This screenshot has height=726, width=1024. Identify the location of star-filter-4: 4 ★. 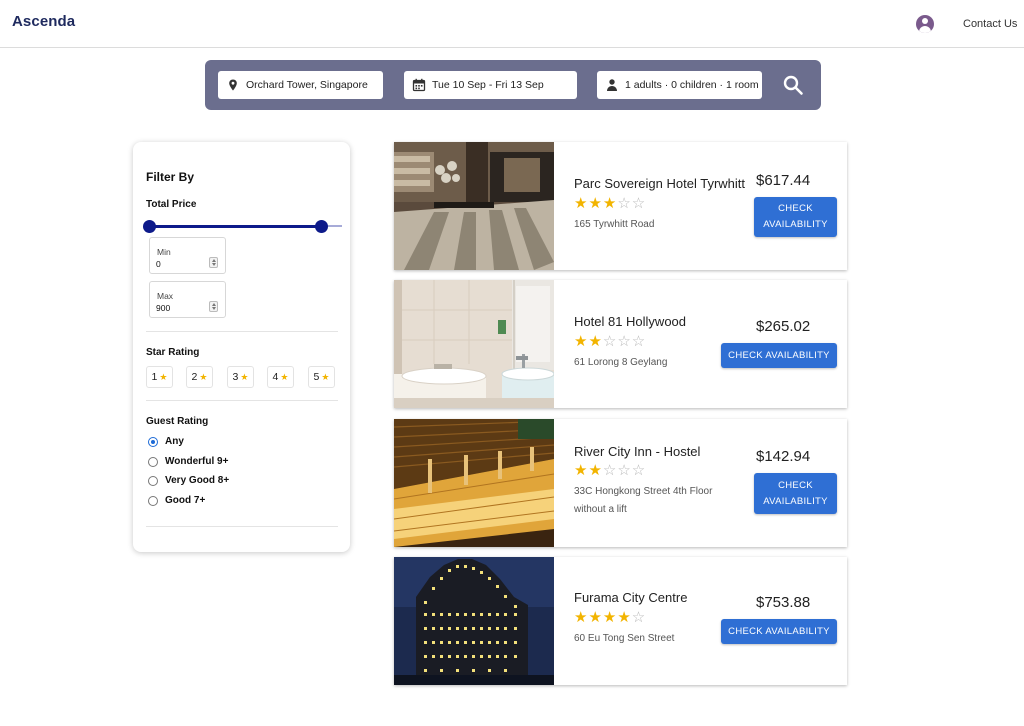
(280, 377).